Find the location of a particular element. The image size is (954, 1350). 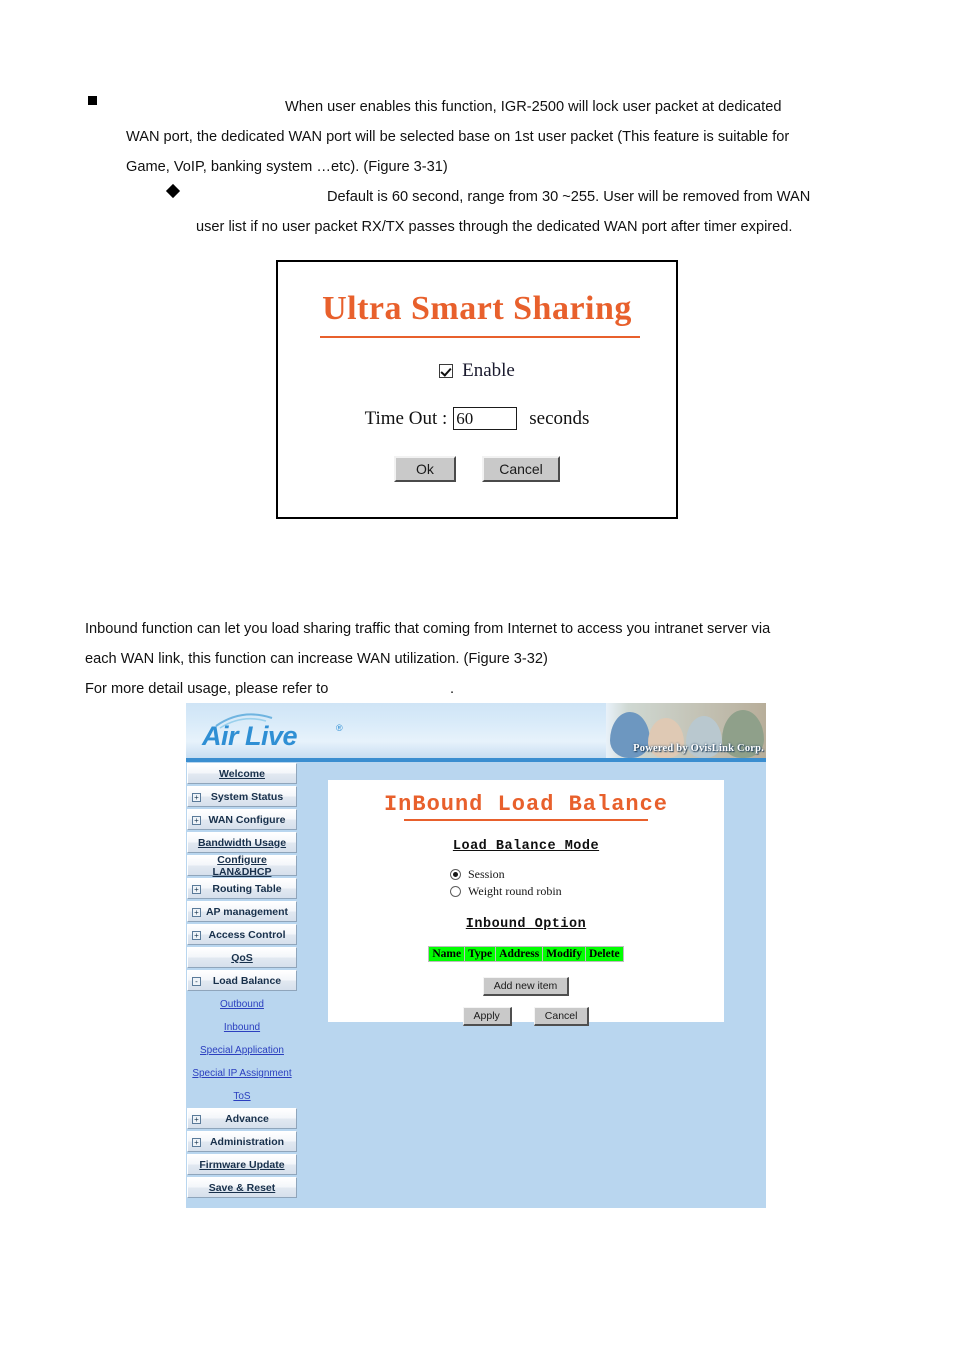

inbound-option-heading: Inbound Option is located at coordinates (526, 924).